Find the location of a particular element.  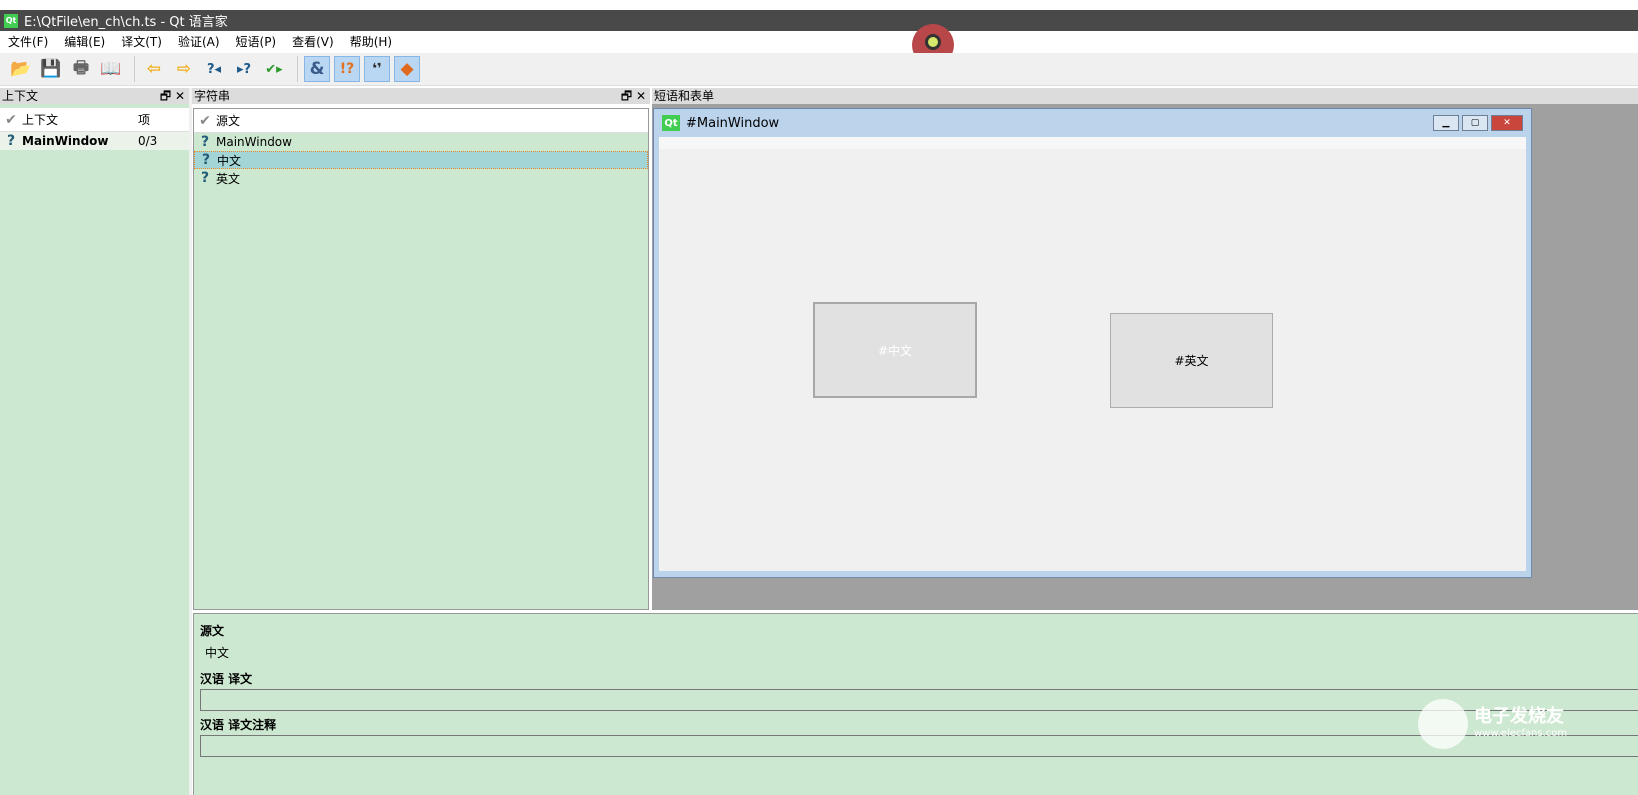

app-logo-icon: Qt is located at coordinates (11, 20).